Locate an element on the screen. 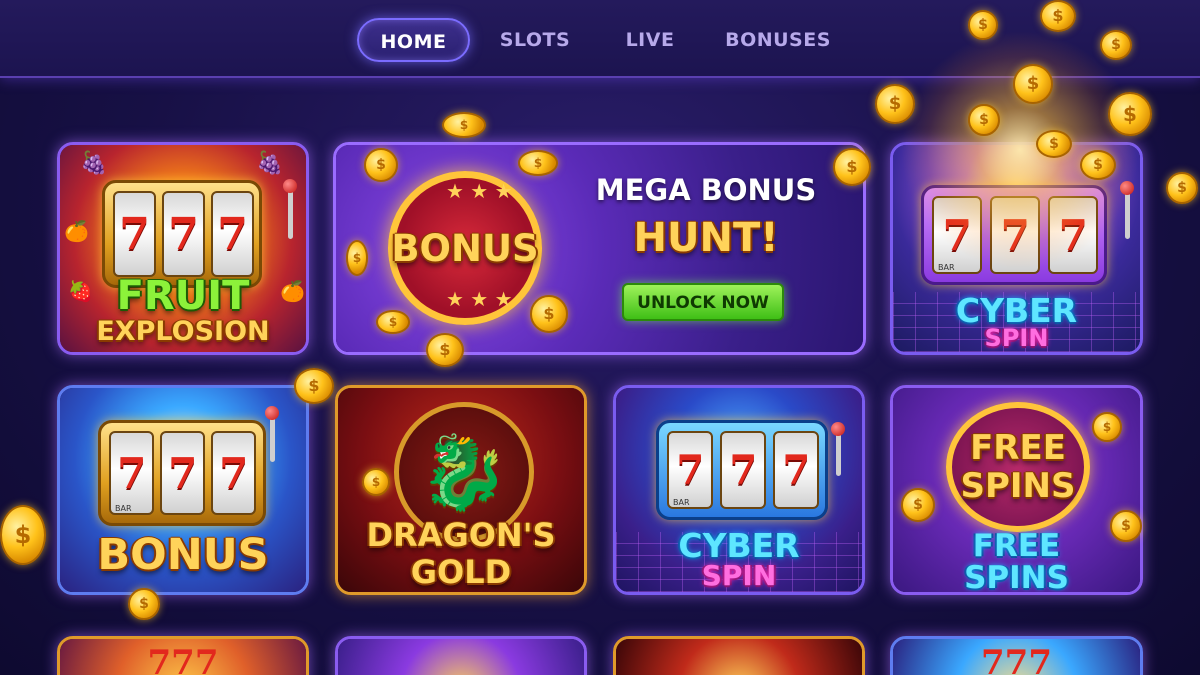  promo-headline-line2: HUNT! is located at coordinates (706, 238).